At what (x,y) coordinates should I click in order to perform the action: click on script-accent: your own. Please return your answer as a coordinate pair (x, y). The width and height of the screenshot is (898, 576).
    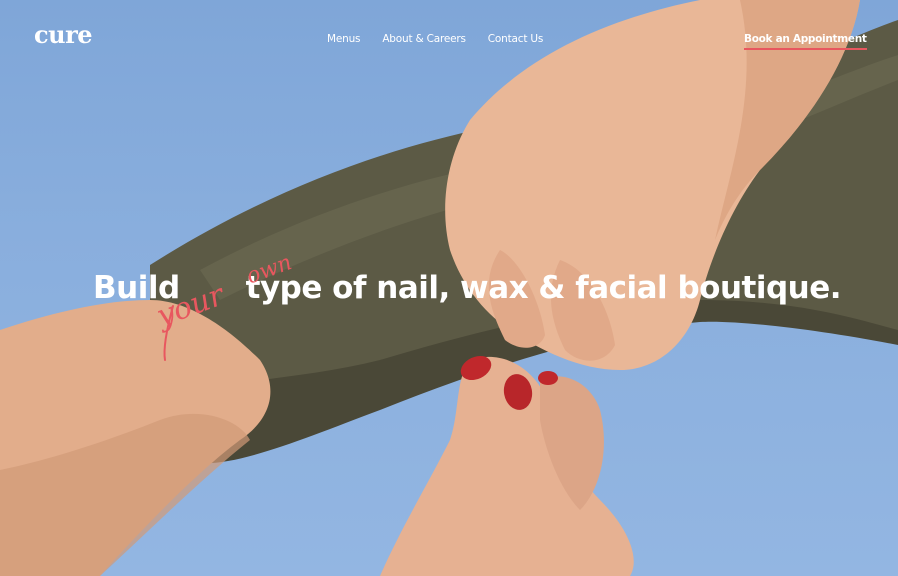
    Looking at the image, I should click on (225, 305).